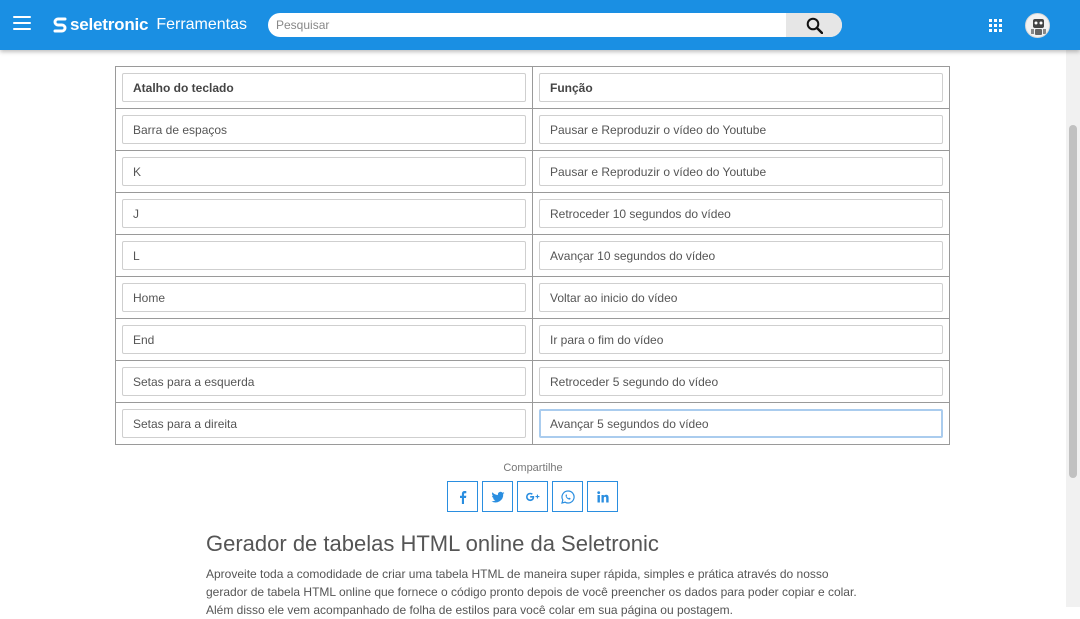  I want to click on share-buttons, so click(532, 496).